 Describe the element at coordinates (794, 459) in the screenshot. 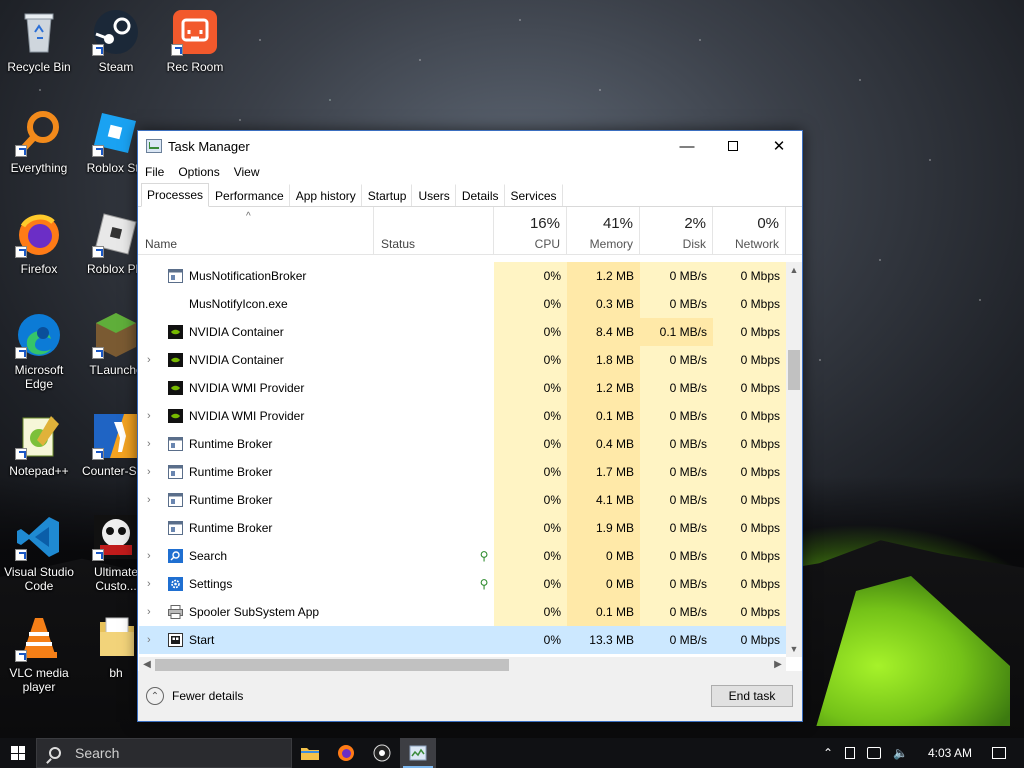

I see `vertical-scrollbar: ▲ ▼` at that location.